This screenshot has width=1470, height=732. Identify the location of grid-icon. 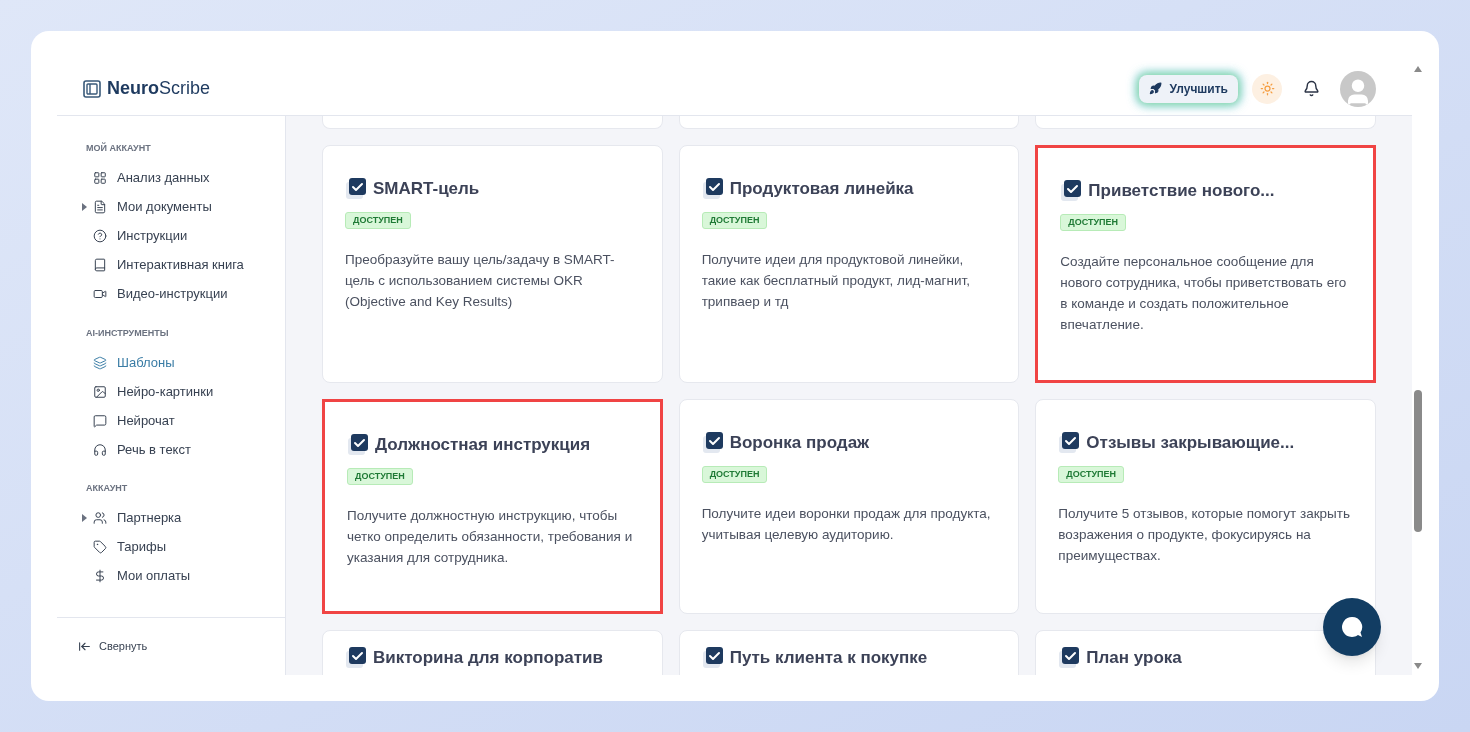
(100, 178).